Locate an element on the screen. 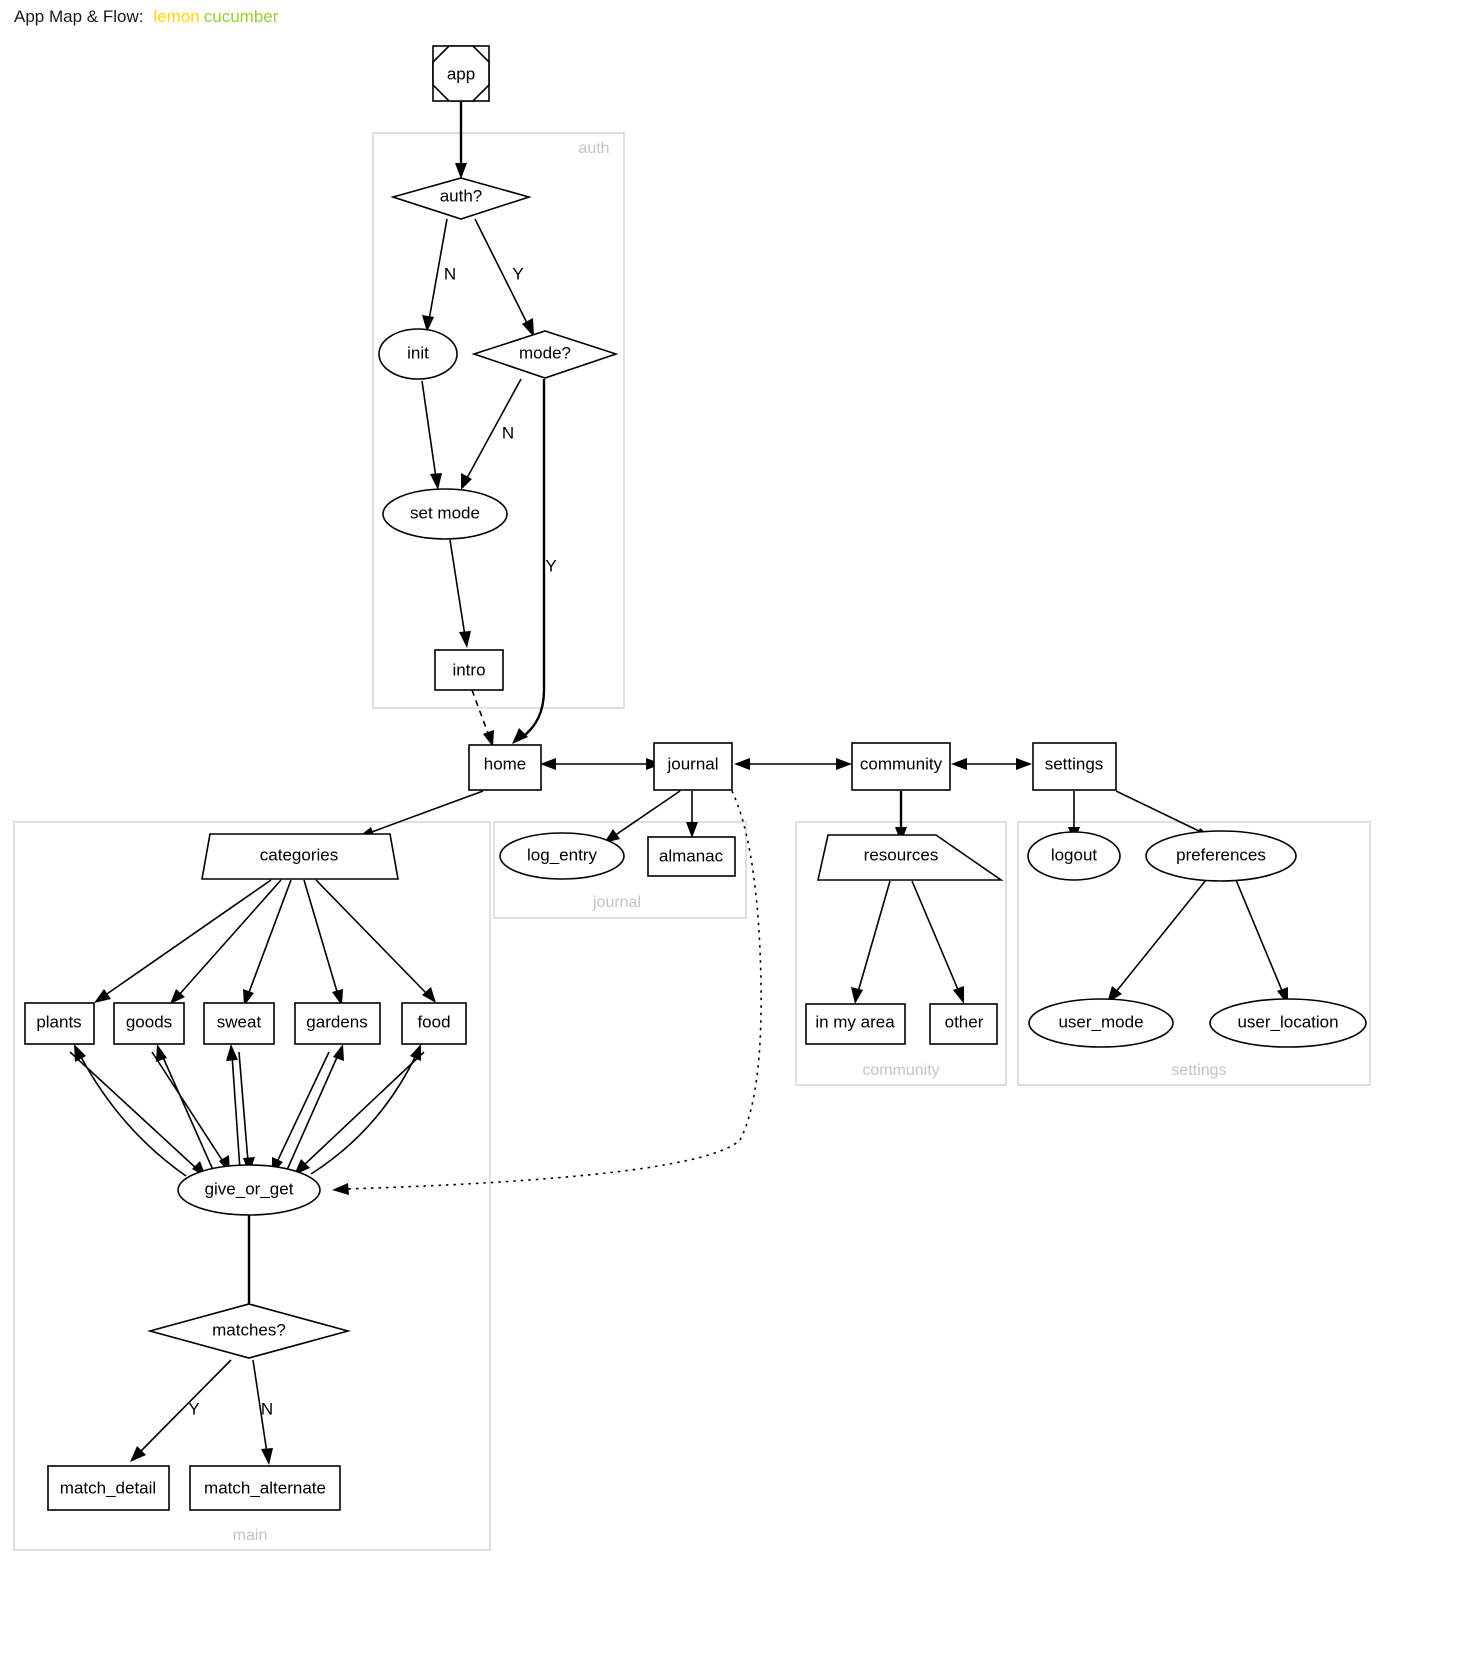 The image size is (1475, 1662). cluster-settings-label: settings is located at coordinates (1198, 1070).